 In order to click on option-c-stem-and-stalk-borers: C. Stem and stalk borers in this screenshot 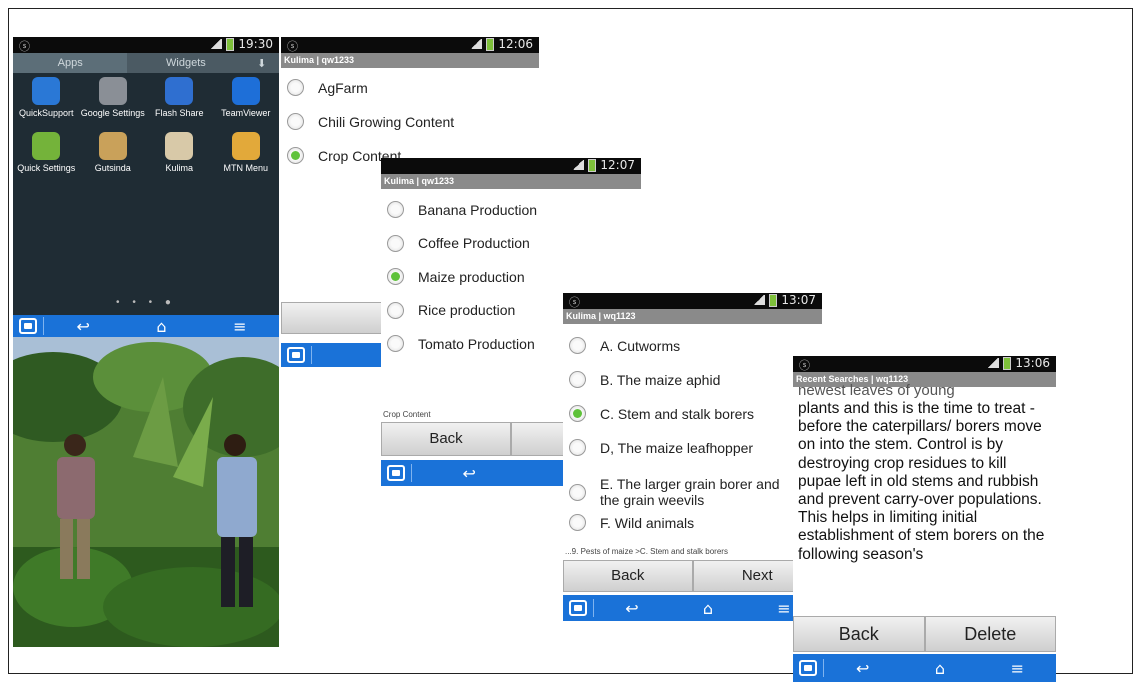, I will do `click(692, 413)`.